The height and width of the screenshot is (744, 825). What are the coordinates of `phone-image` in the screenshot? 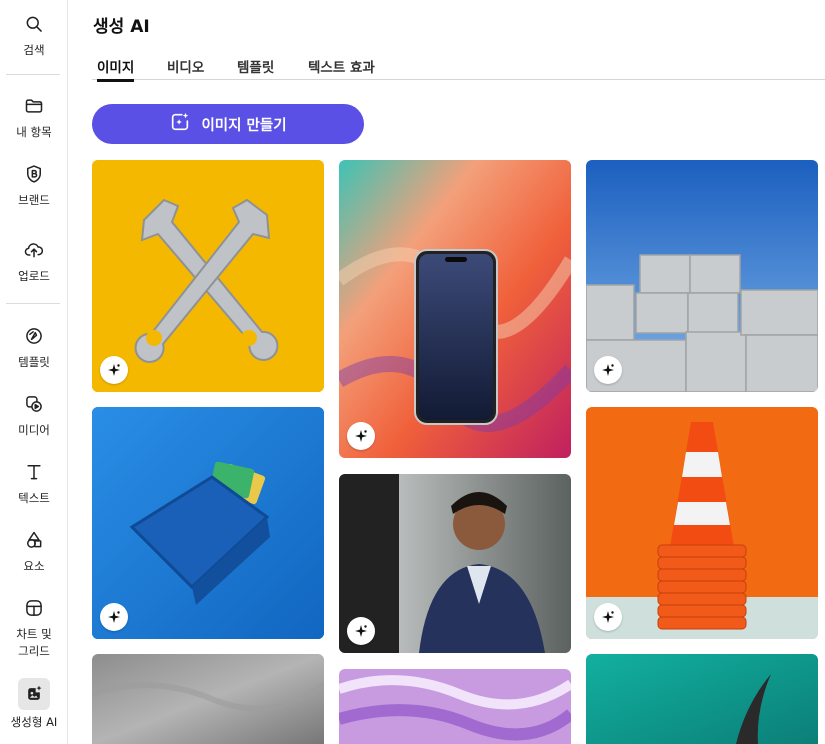 It's located at (455, 309).